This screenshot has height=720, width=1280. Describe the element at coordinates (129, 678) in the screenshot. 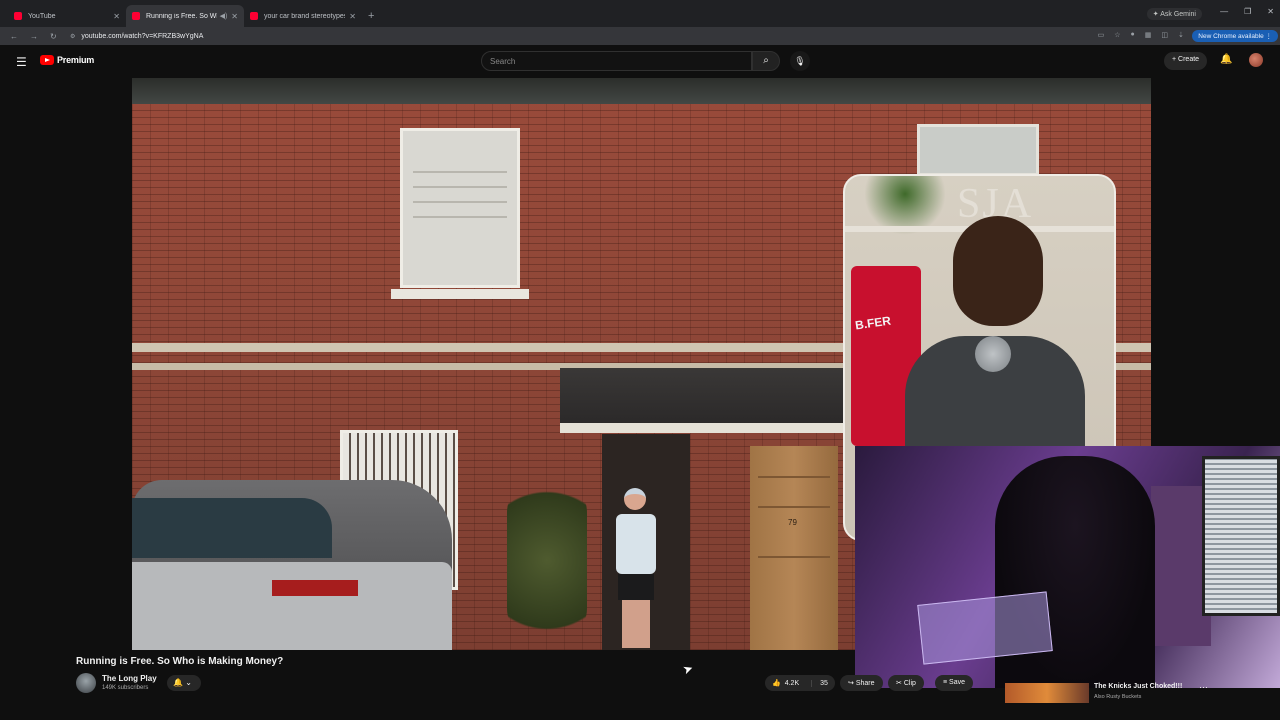

I see `channel-name: The Long Play` at that location.